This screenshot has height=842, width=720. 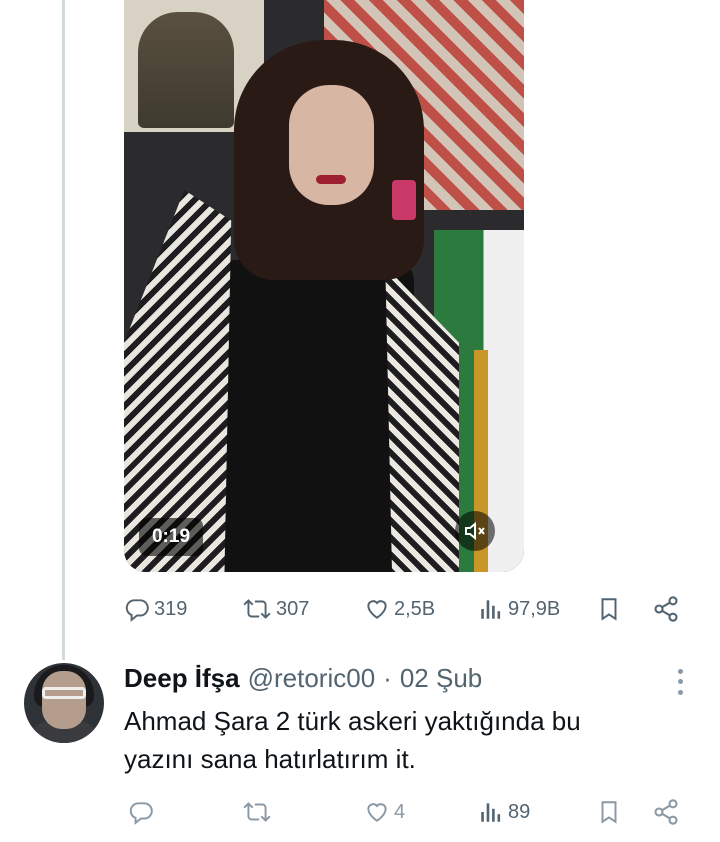 What do you see at coordinates (441, 678) in the screenshot?
I see `post-date: 02 Şub` at bounding box center [441, 678].